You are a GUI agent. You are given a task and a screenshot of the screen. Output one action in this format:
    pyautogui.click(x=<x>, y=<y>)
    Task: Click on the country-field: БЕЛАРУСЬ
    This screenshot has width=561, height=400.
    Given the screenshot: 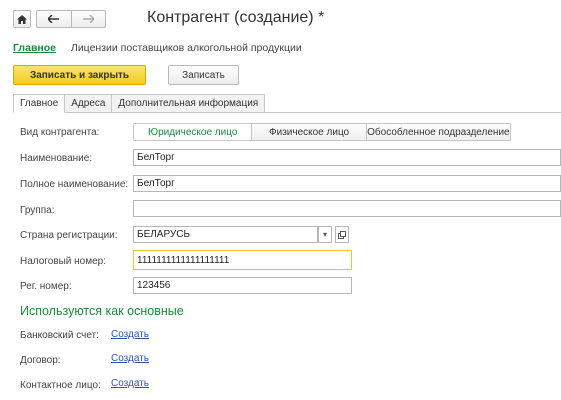 What is the action you would take?
    pyautogui.click(x=225, y=234)
    